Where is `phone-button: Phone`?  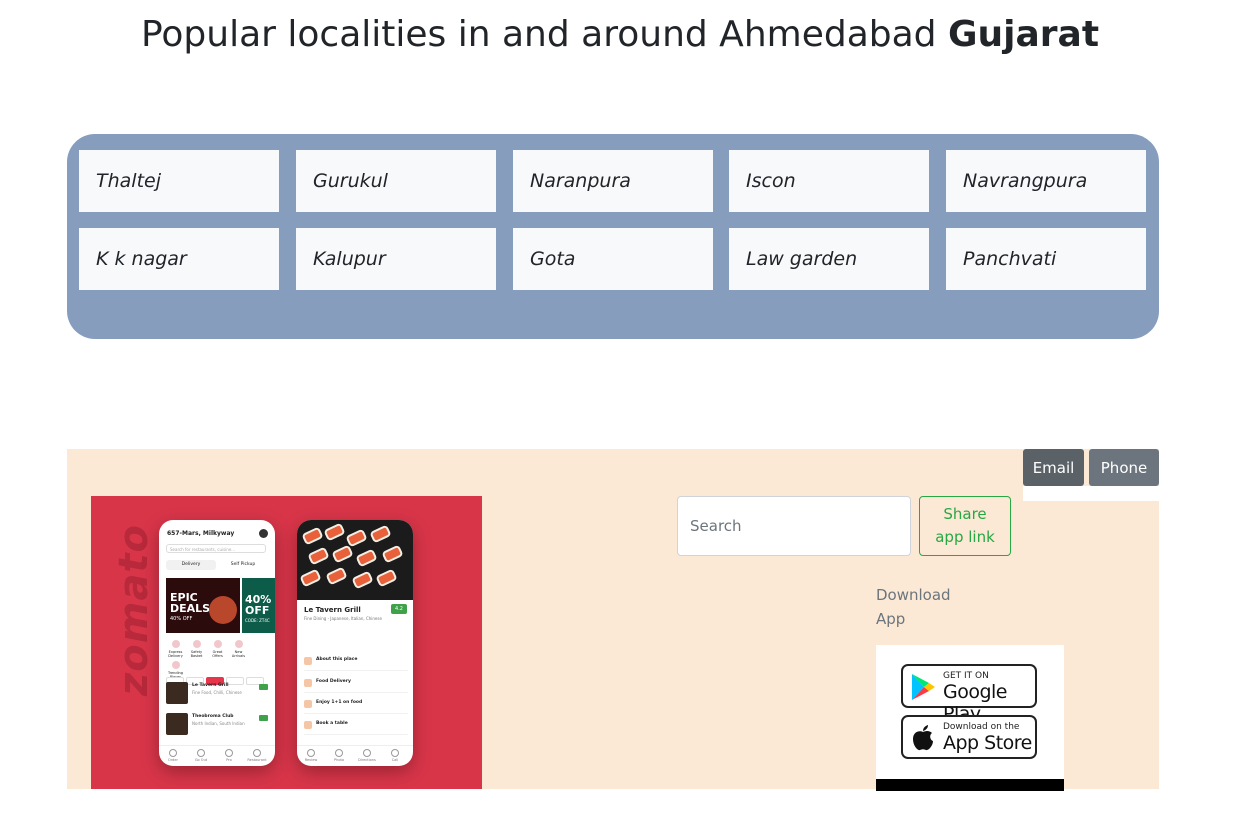
phone-button: Phone is located at coordinates (1124, 467).